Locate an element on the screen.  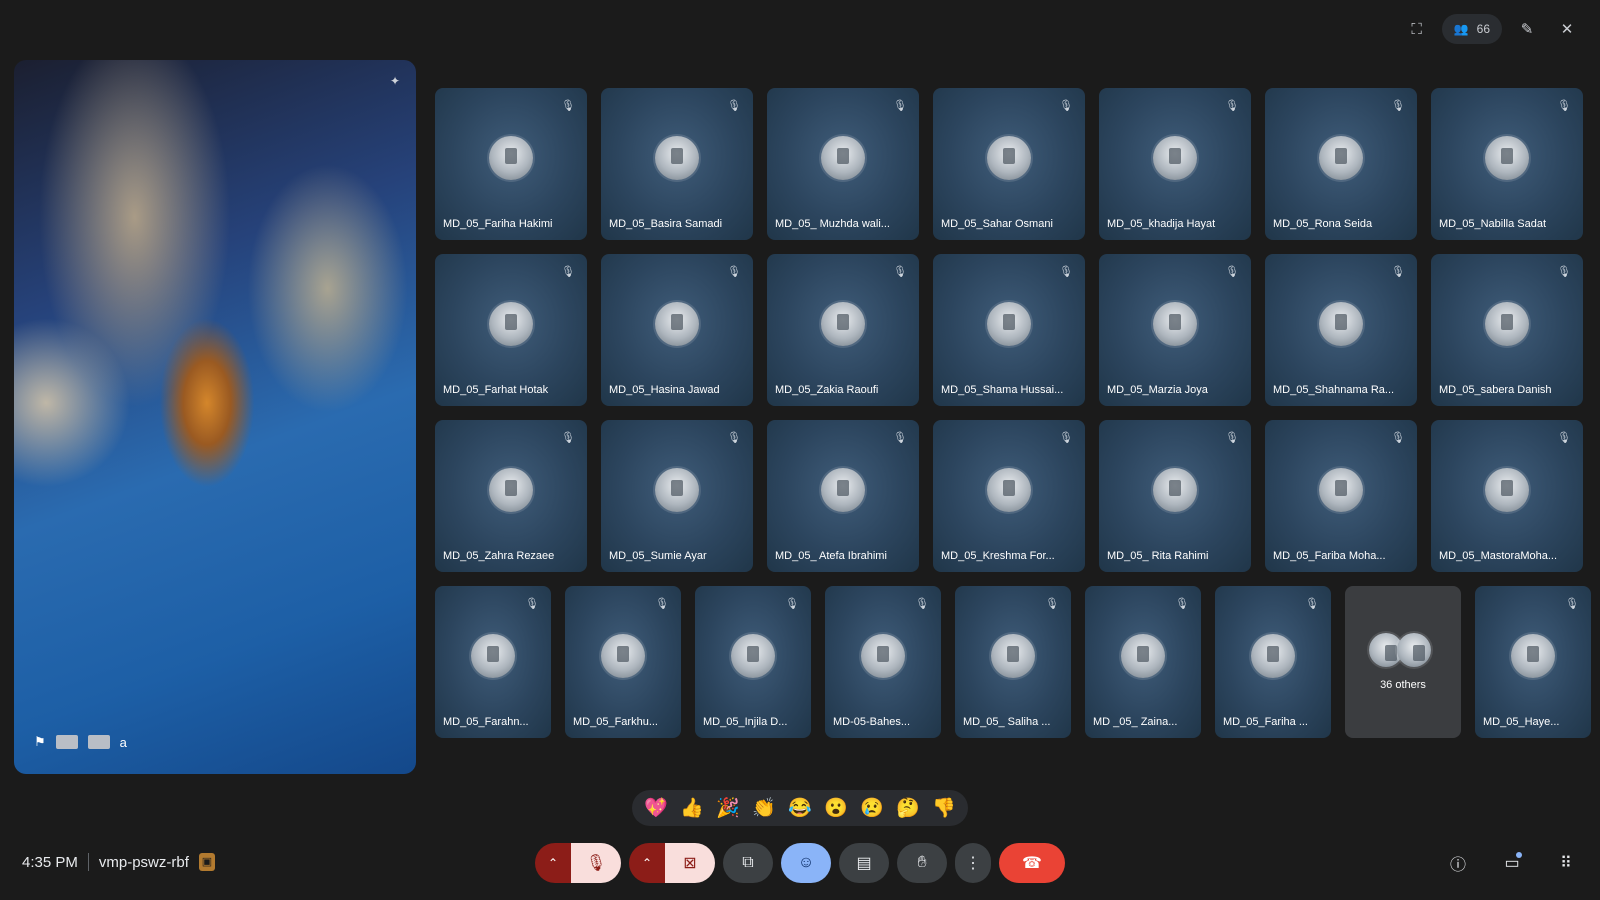
activities-icon: ⠿ is located at coordinates (1566, 863).